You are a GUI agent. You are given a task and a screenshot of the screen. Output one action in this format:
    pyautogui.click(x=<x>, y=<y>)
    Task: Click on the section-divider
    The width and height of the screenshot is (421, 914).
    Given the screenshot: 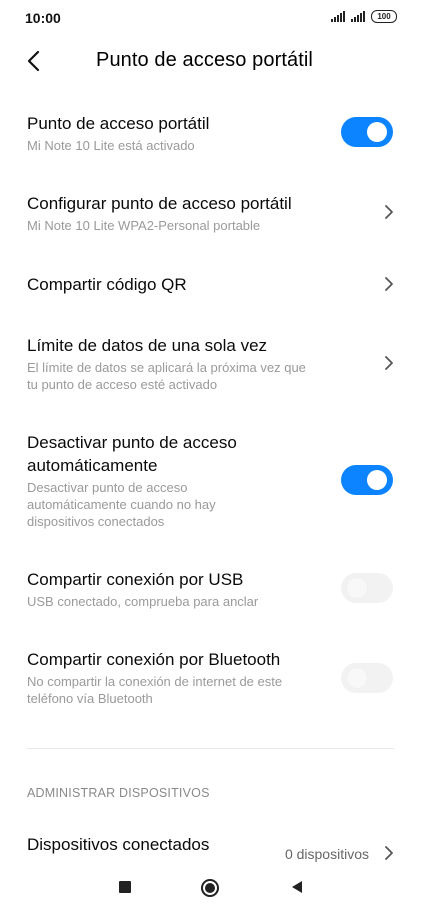 What is the action you would take?
    pyautogui.click(x=210, y=748)
    